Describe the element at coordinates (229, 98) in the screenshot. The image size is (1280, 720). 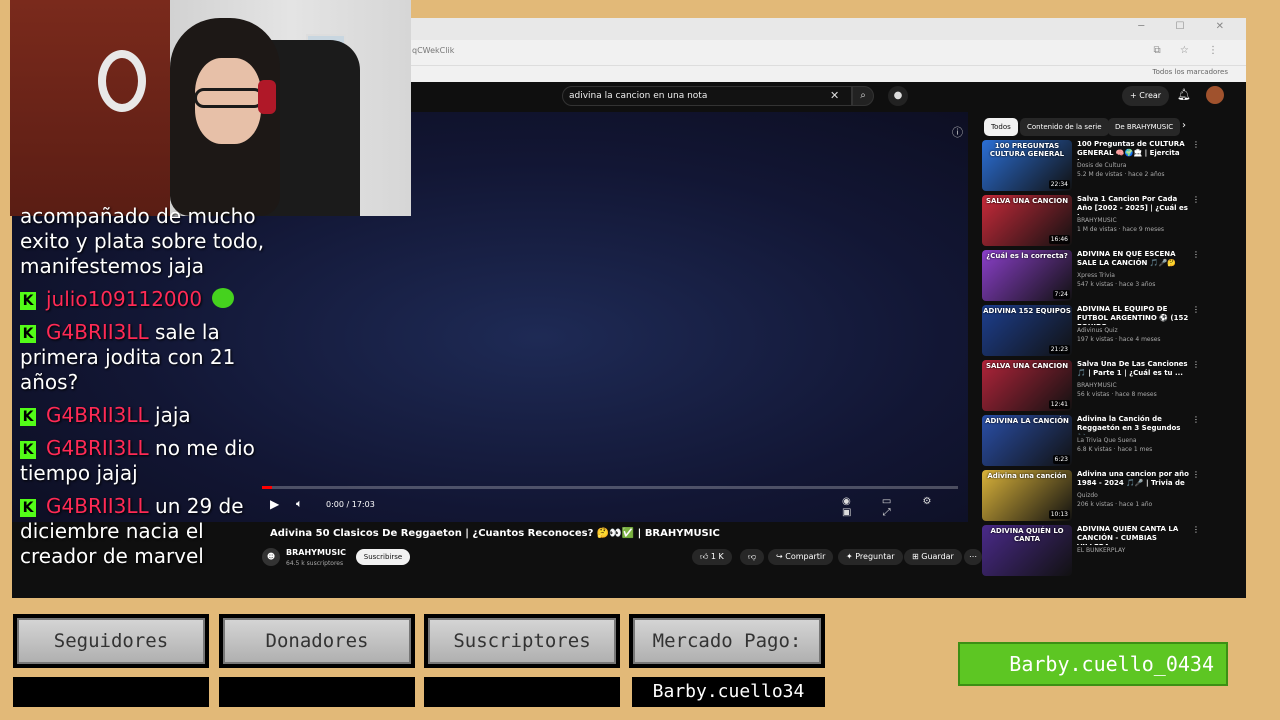
I see `webcam-glasses` at that location.